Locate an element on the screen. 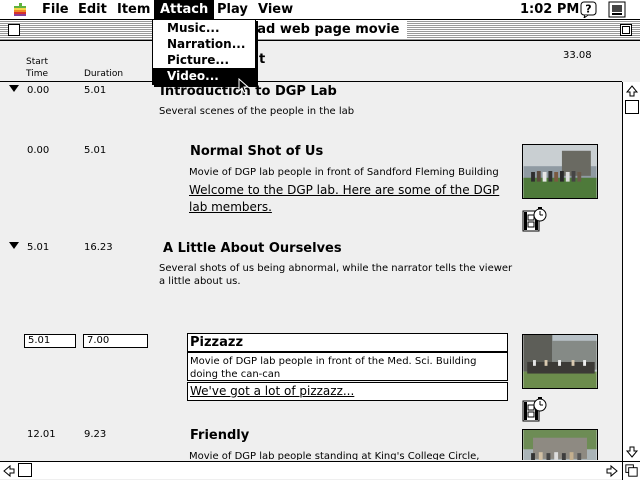  scroll-right-arrow-icon is located at coordinates (612, 471).